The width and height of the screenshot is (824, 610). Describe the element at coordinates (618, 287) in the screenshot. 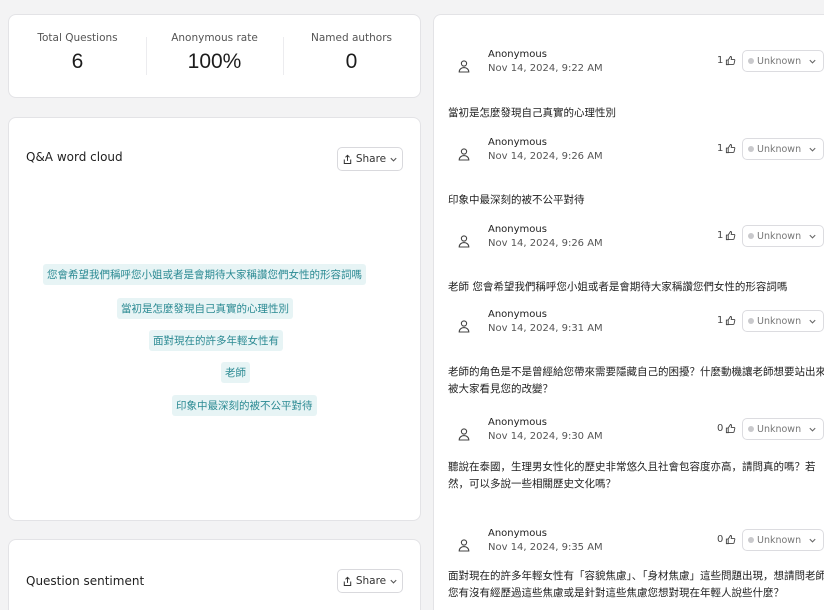

I see `question-text: 老師 您會希望我們稱呼您小姐或者是會期待大家稱讚您們女性的形容詞嗎` at that location.